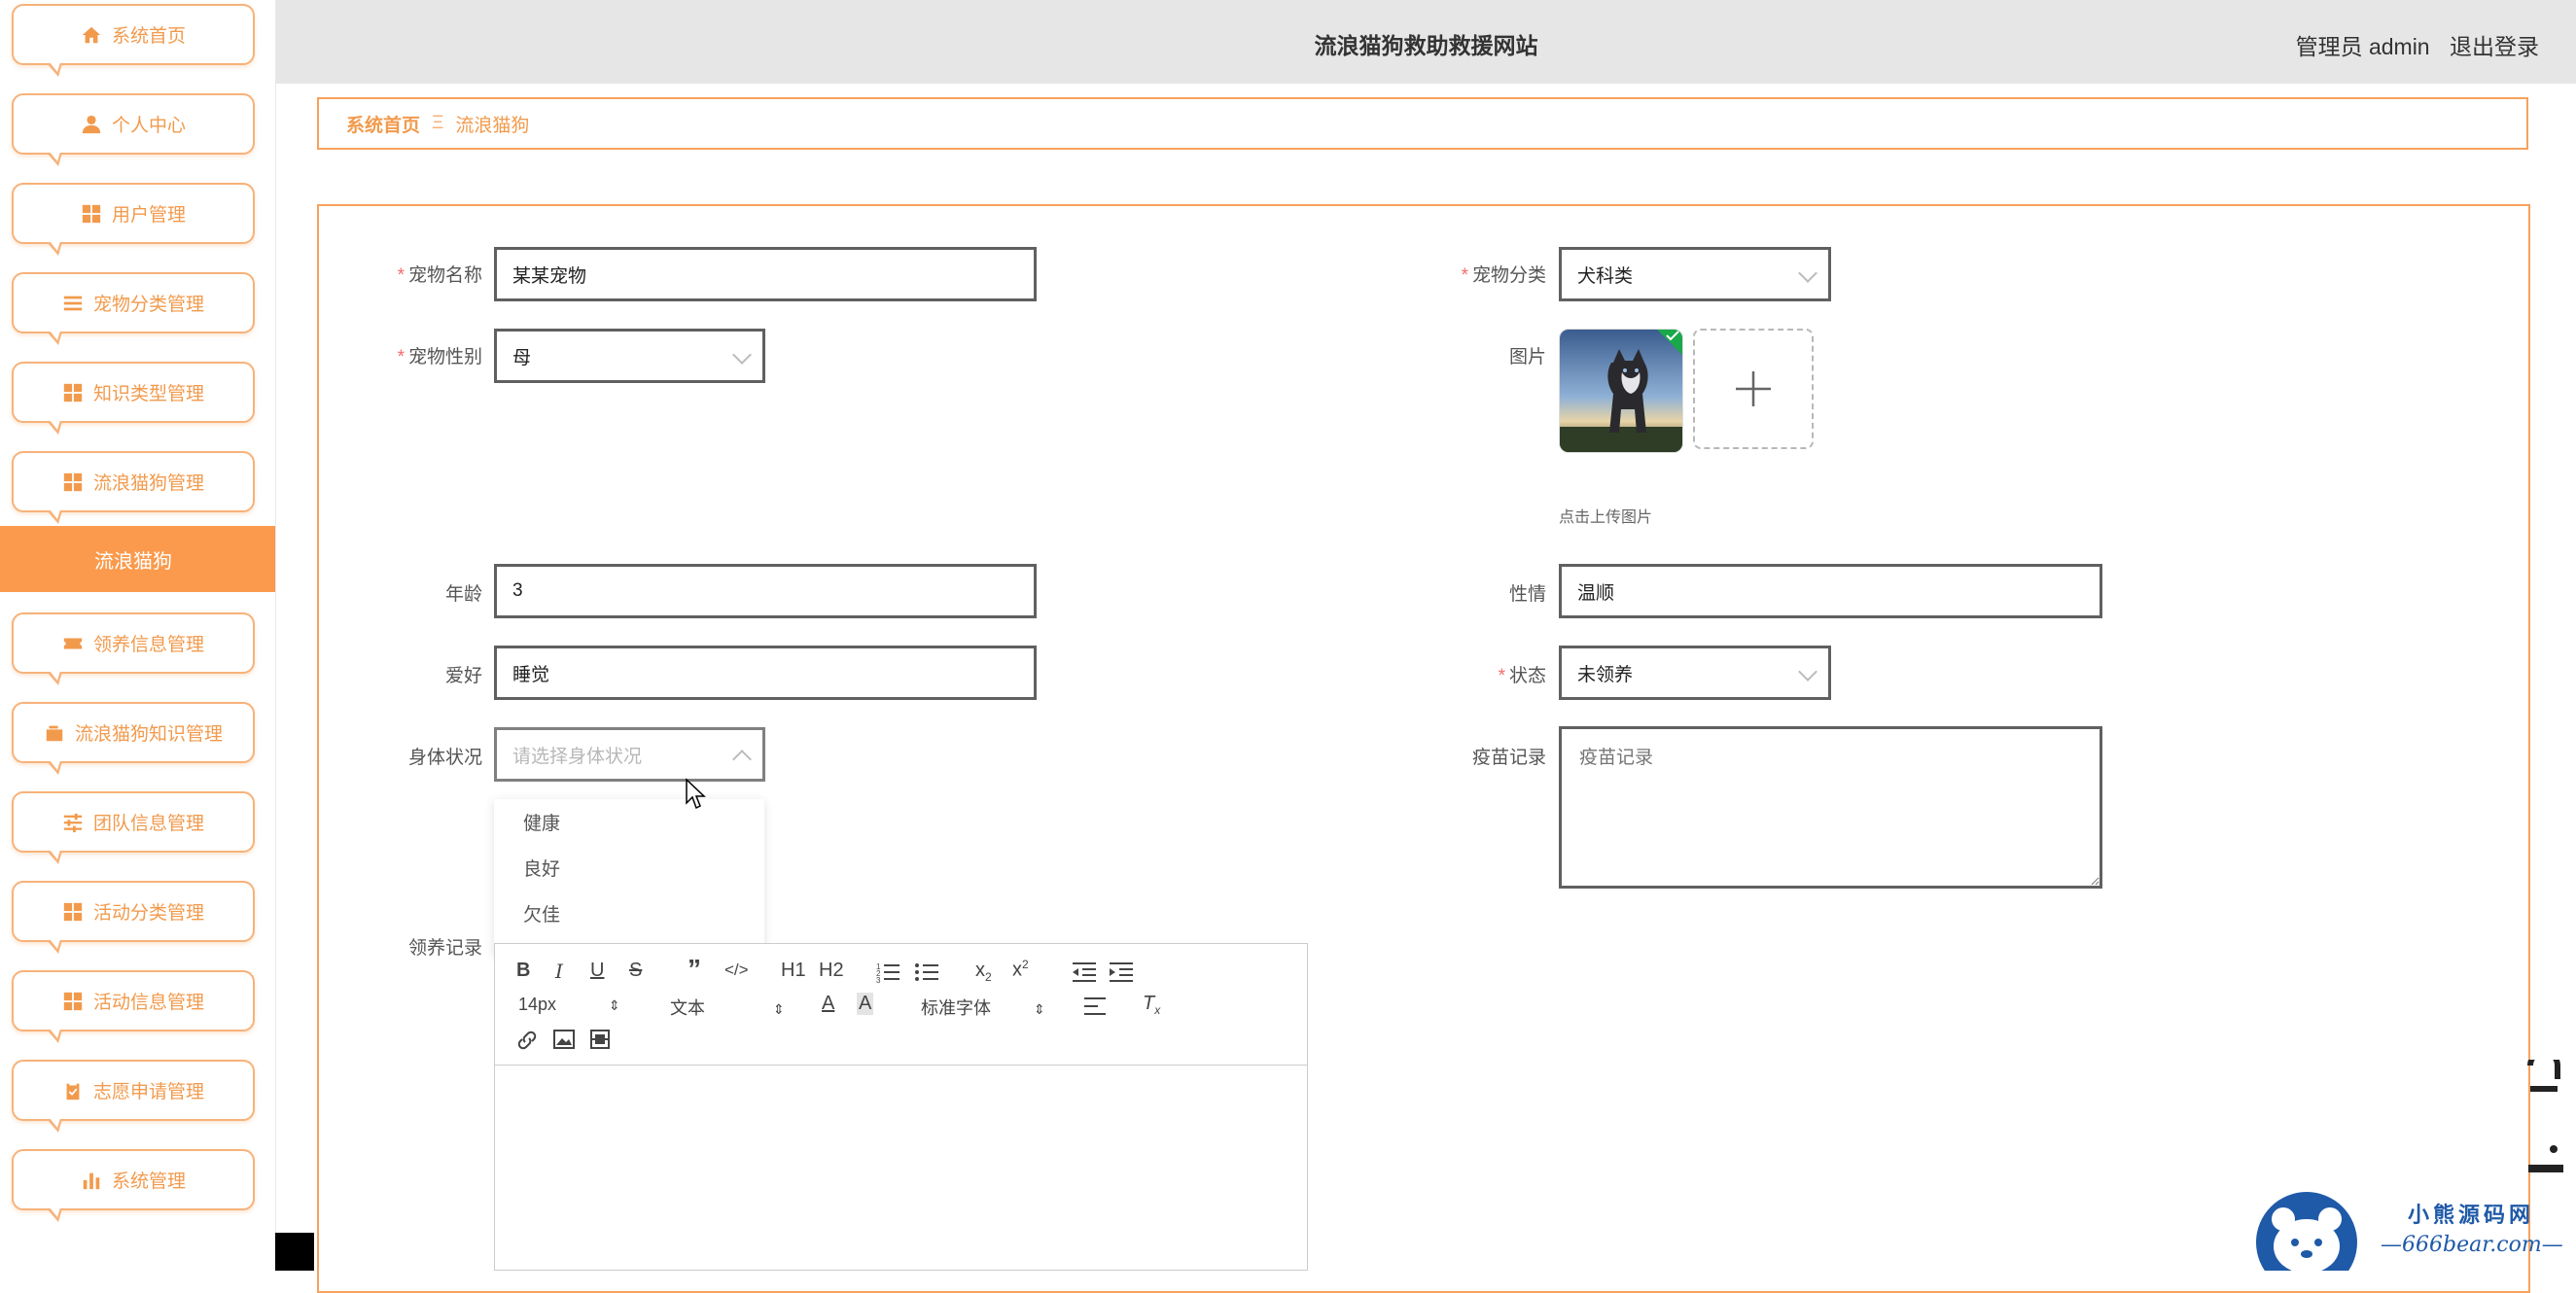 The height and width of the screenshot is (1293, 2576). I want to click on breadcrumb-home: 系统首页, so click(383, 124).